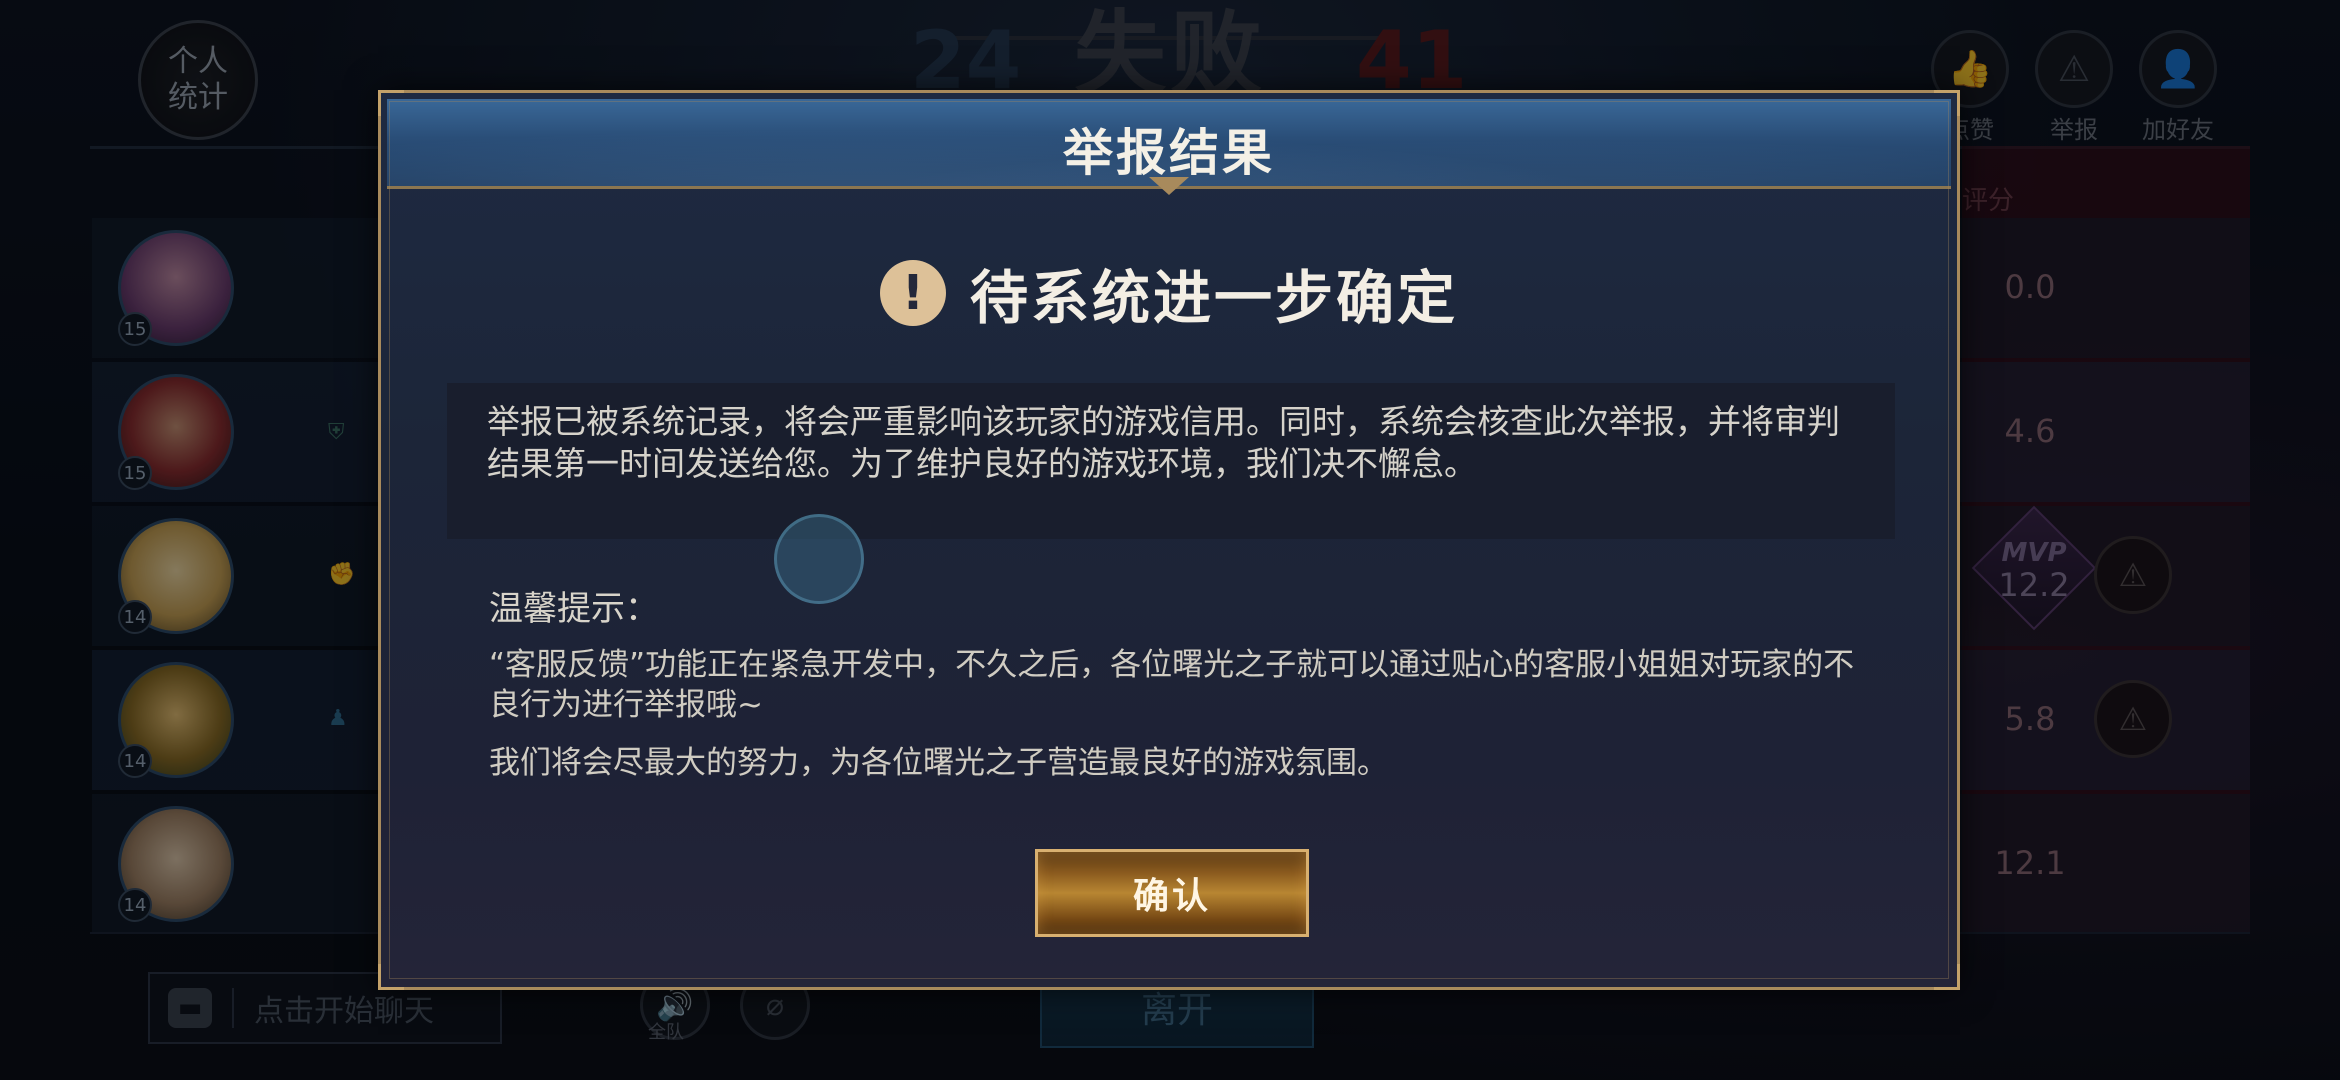 The image size is (2340, 1080). I want to click on touch-indicator, so click(819, 559).